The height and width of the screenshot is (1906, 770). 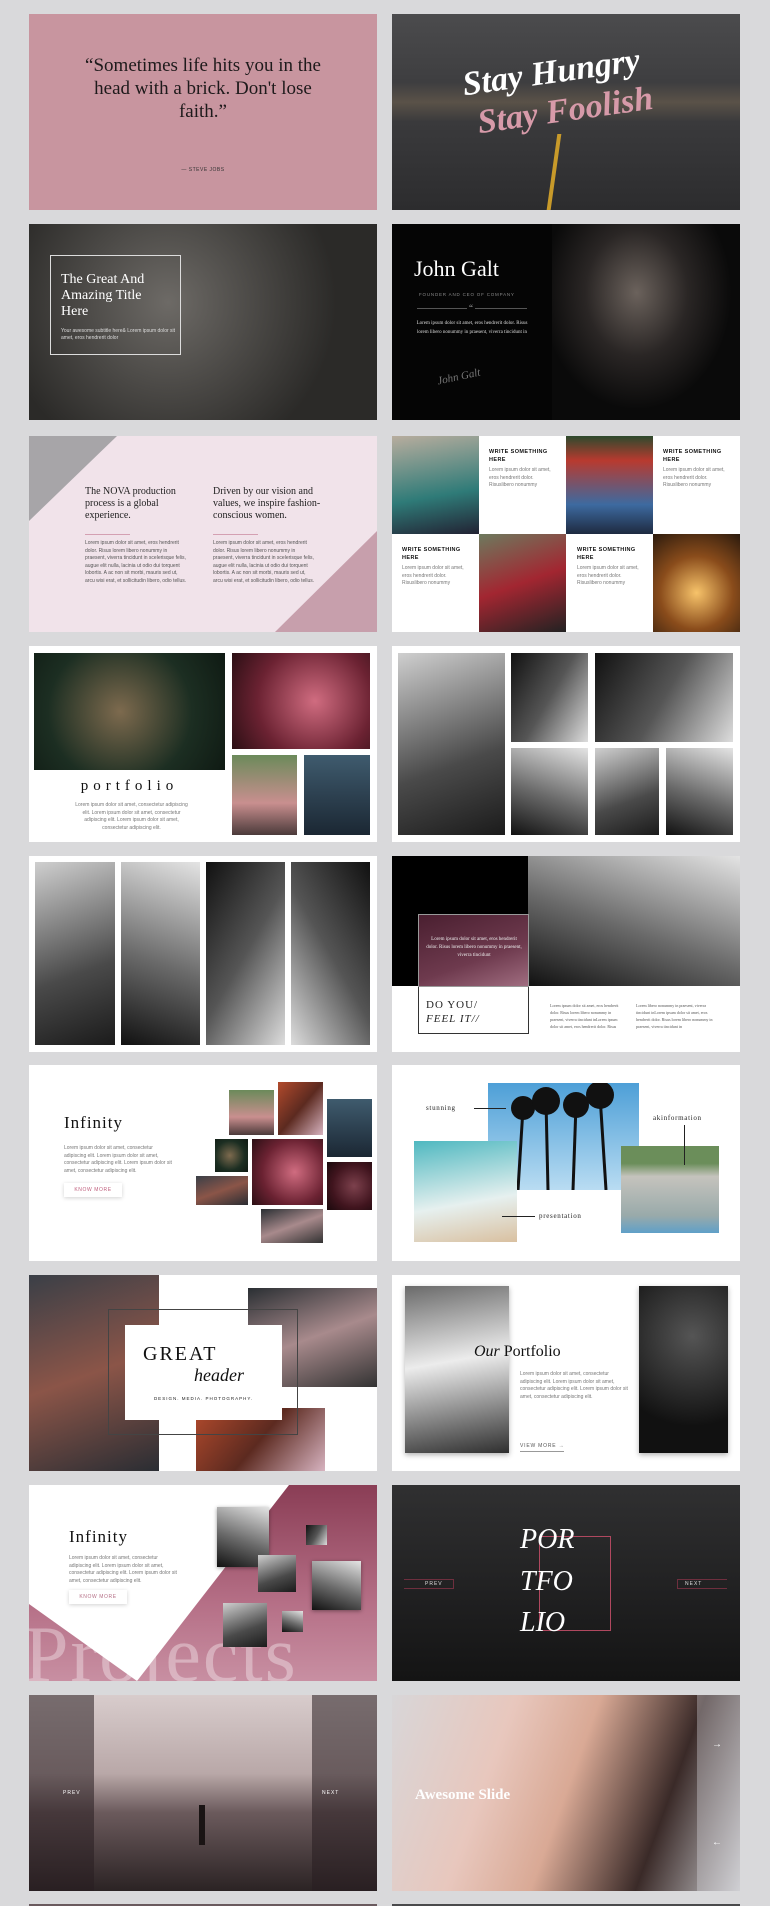 I want to click on decor-triangles, so click(x=203, y=534).